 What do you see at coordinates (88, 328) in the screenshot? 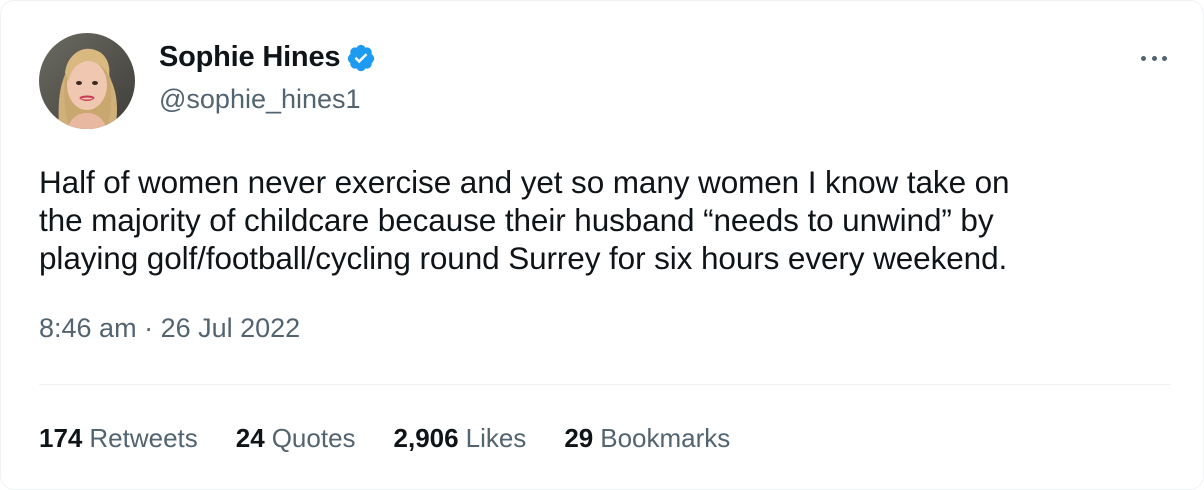
I see `tweet-time: 8:46 am` at bounding box center [88, 328].